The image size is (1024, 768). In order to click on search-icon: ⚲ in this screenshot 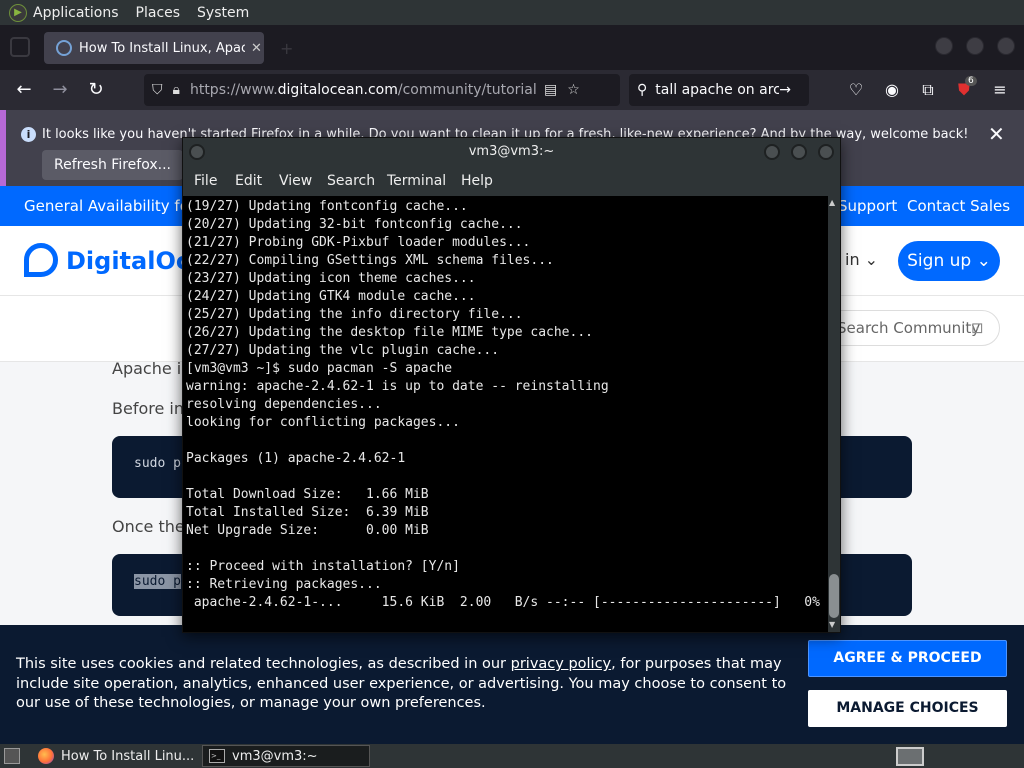, I will do `click(642, 90)`.